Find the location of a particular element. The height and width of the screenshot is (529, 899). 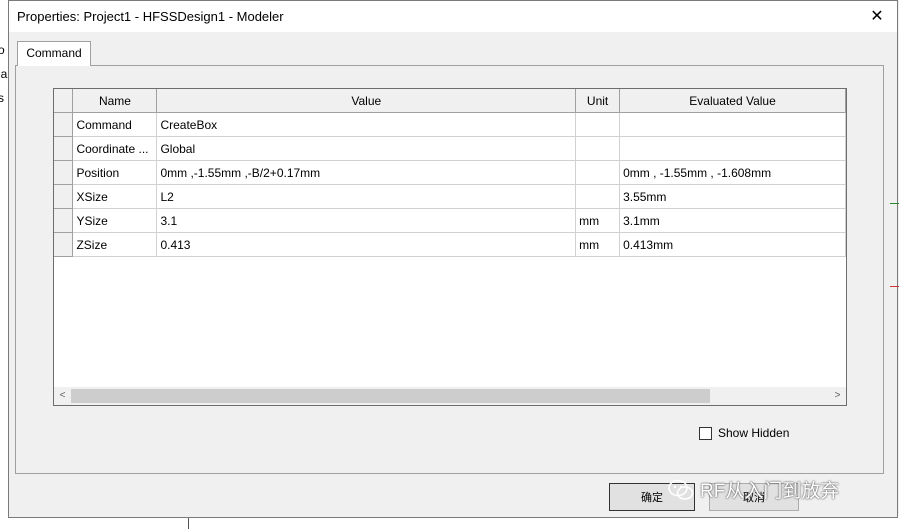

watermark-text: RF从入门到放弃 is located at coordinates (770, 491).